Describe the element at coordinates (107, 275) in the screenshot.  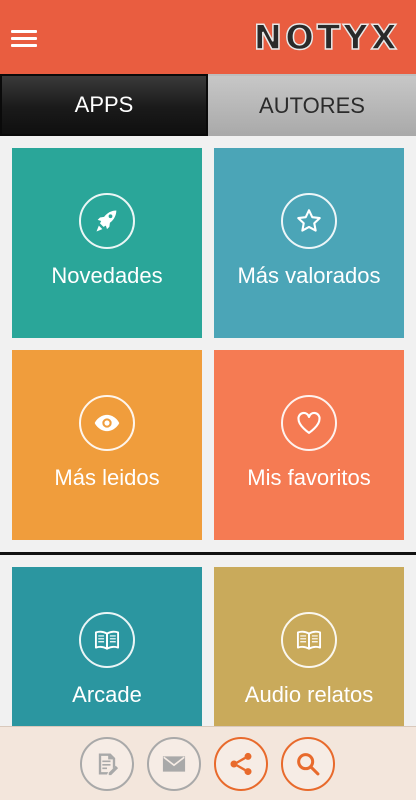
I see `tile-label: Novedades` at that location.